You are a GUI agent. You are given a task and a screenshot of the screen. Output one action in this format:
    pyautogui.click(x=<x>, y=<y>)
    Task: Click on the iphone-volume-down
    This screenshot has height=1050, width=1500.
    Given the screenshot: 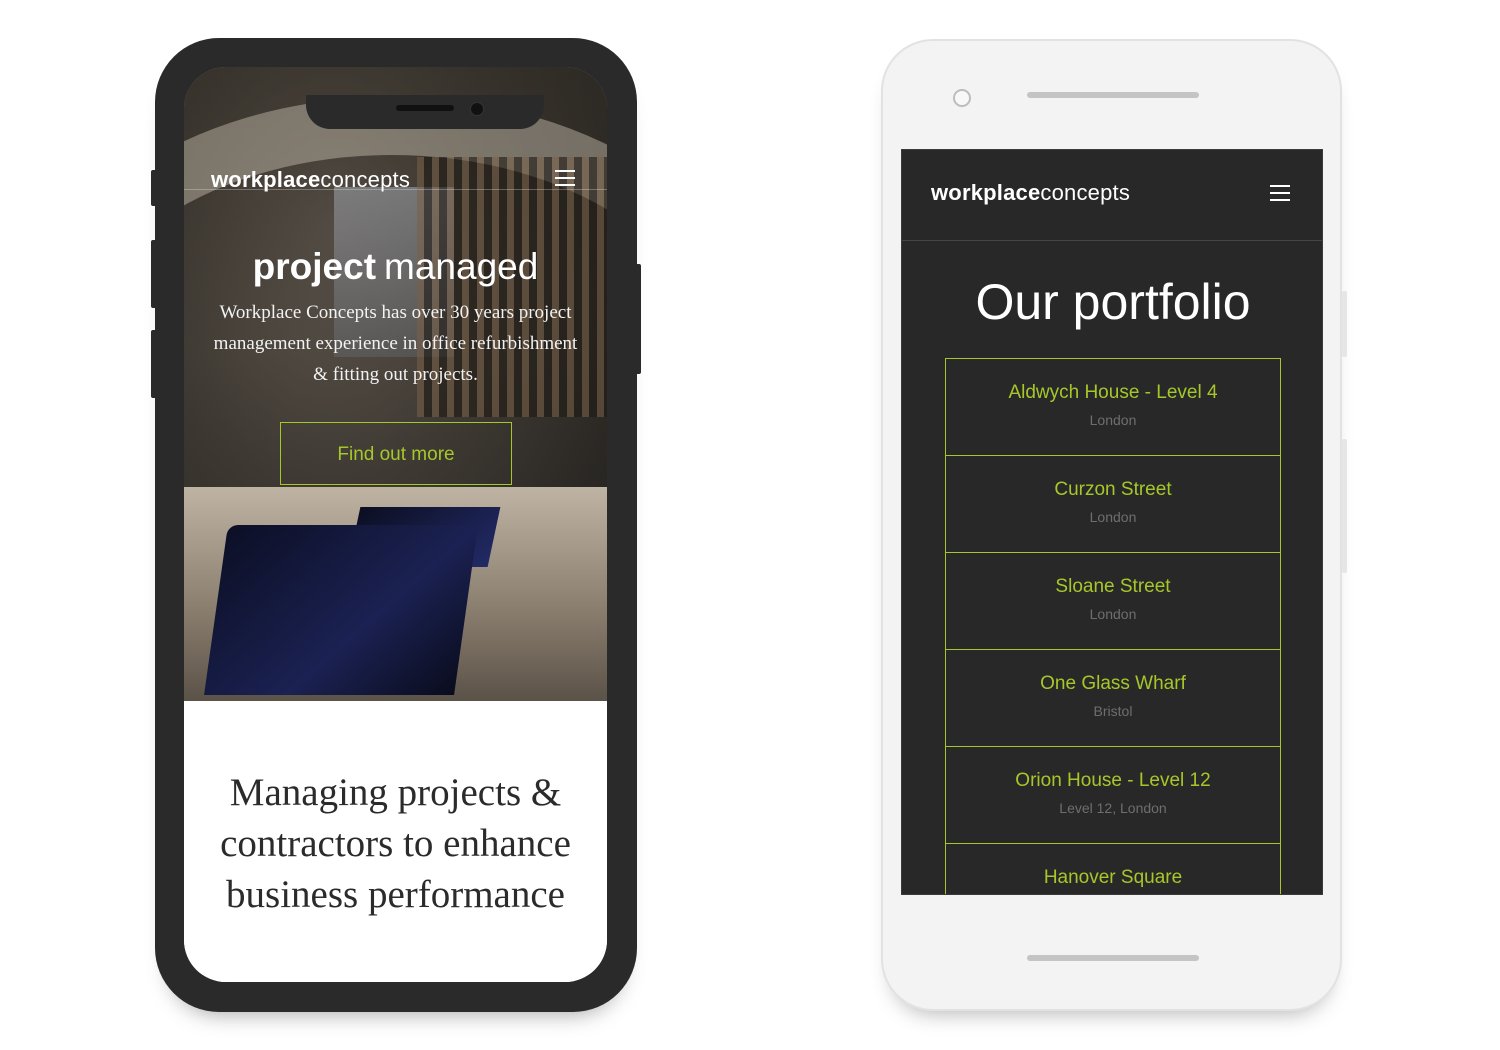 What is the action you would take?
    pyautogui.click(x=154, y=364)
    